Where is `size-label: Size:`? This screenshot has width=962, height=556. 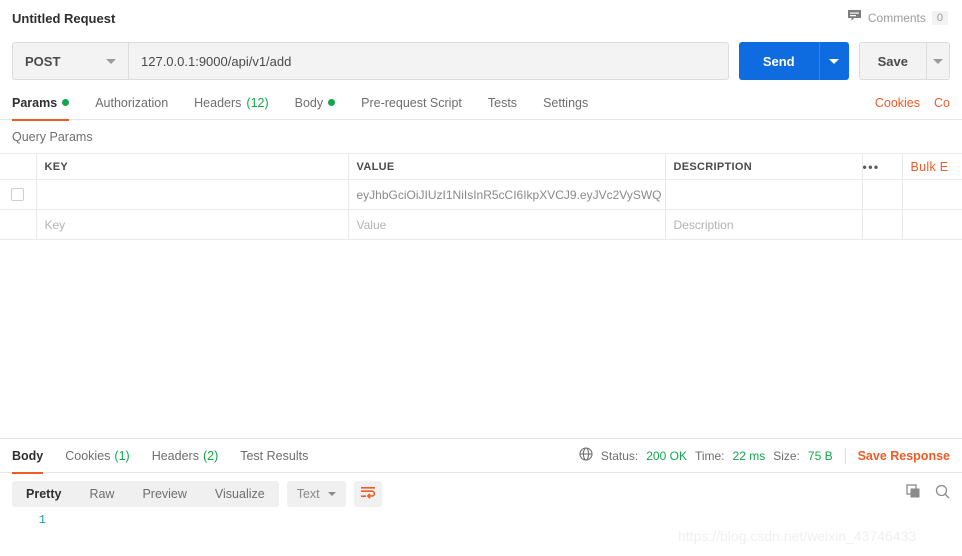
size-label: Size: is located at coordinates (786, 455).